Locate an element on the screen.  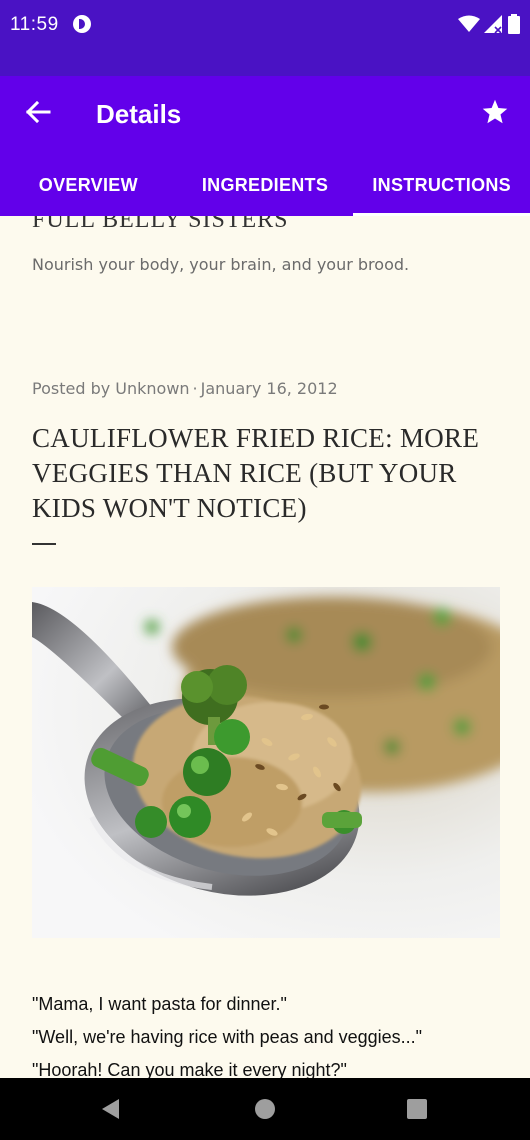
title-divider is located at coordinates (44, 544).